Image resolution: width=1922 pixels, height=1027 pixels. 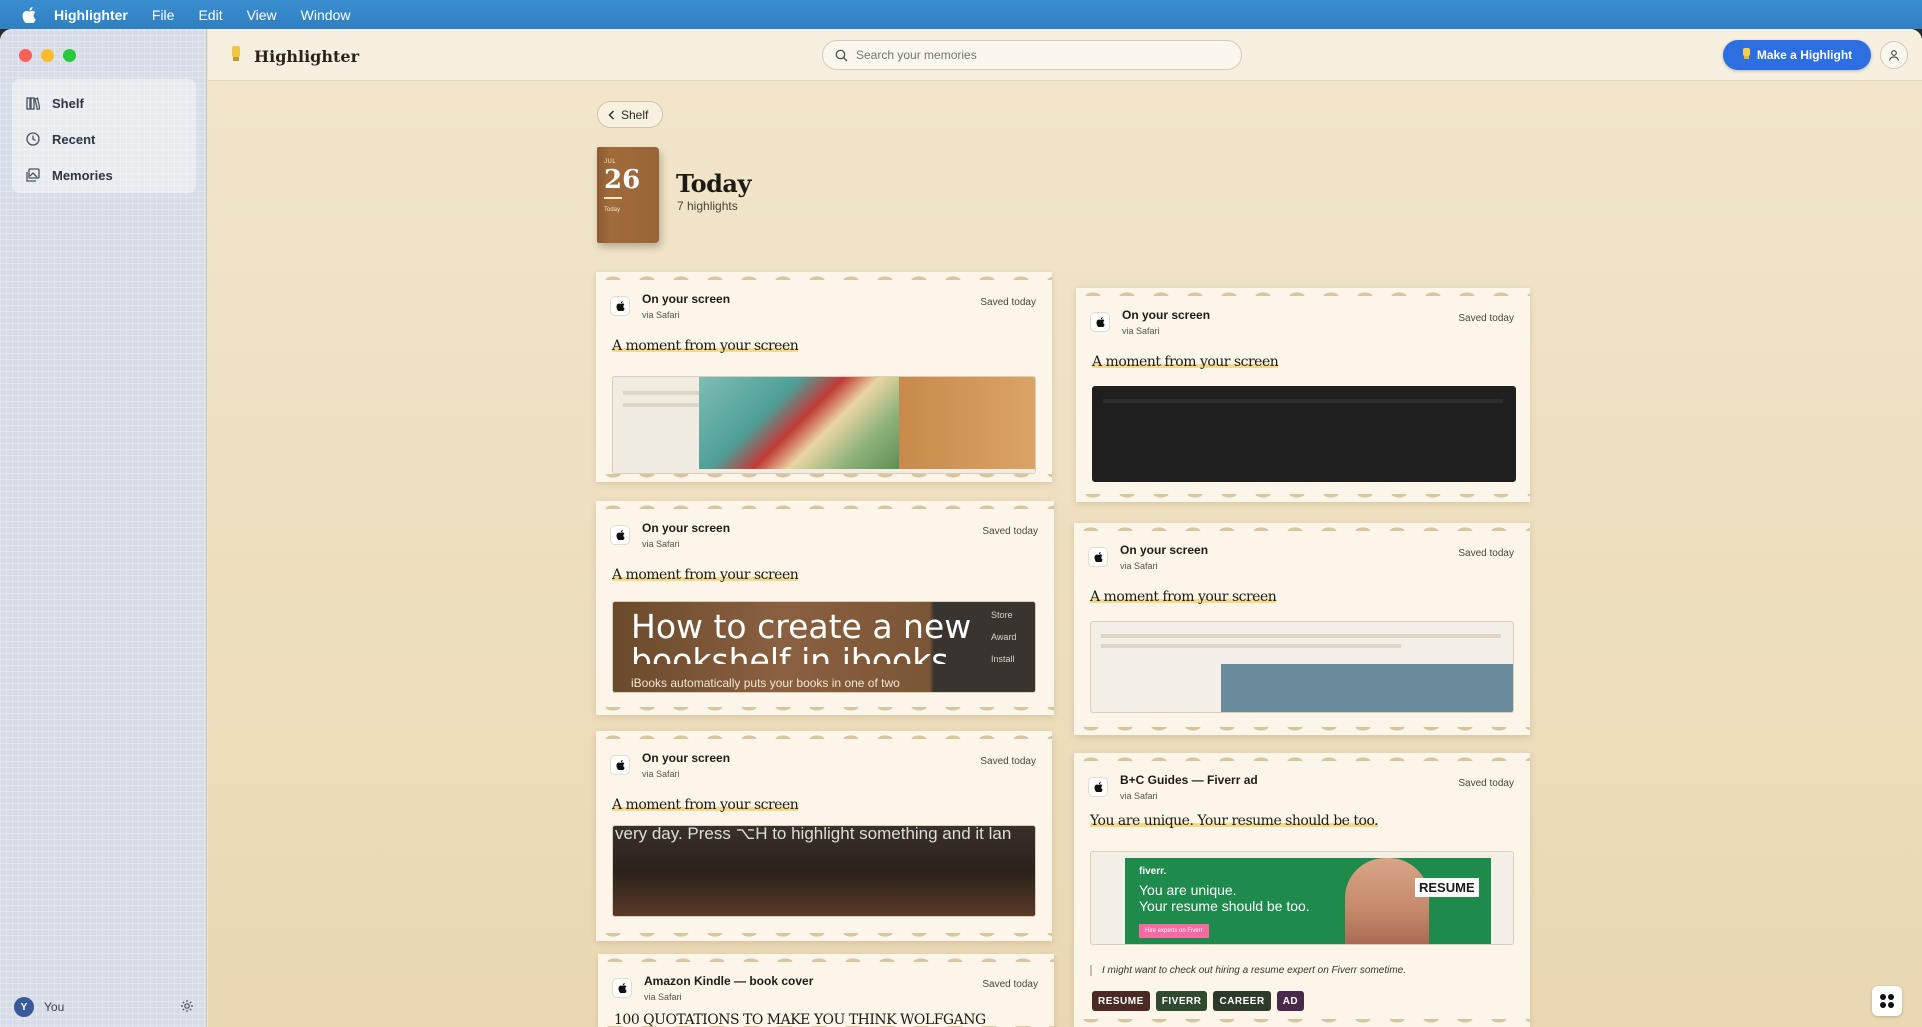 I want to click on top-bar: Highlighter Make a Highlight, so click(x=1065, y=55).